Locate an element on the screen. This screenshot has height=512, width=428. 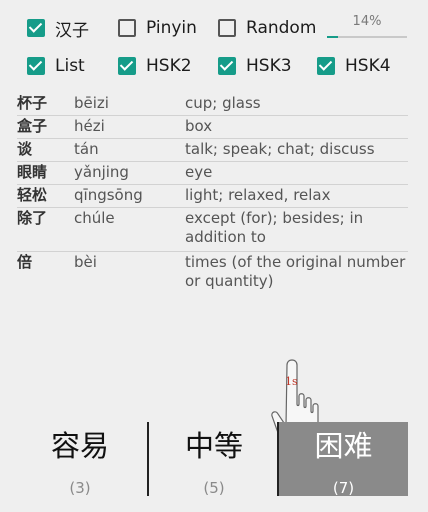
progress-indicator: 14% is located at coordinates (367, 26).